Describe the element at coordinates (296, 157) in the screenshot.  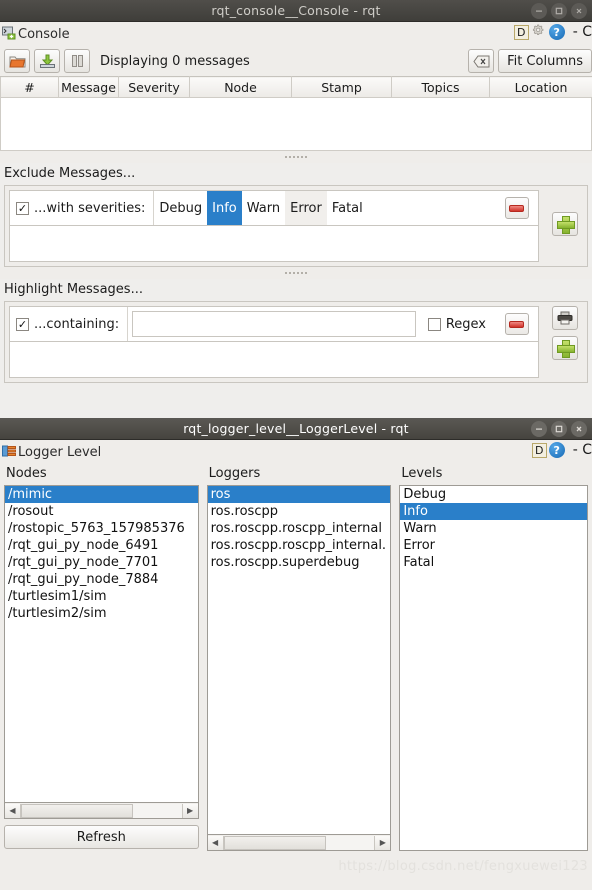
I see `splitter-handle-top` at that location.